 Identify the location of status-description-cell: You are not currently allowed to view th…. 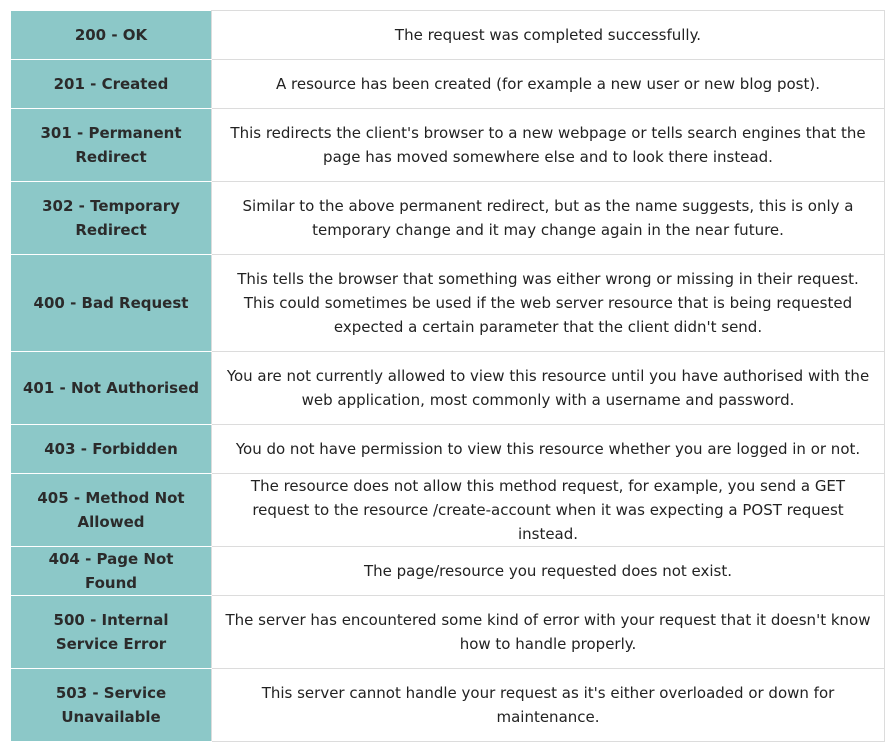
(548, 388).